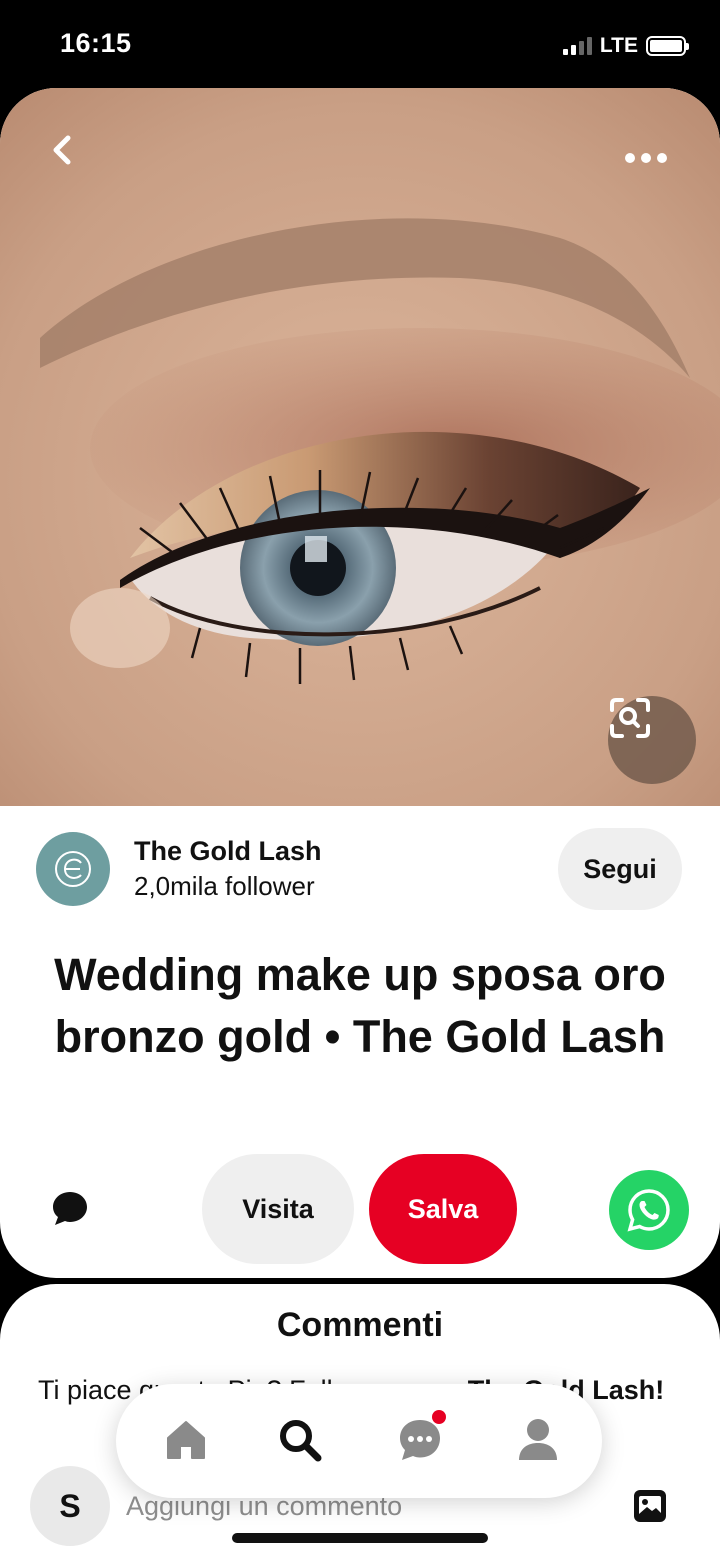 The height and width of the screenshot is (1557, 720). Describe the element at coordinates (228, 851) in the screenshot. I see `creator-name: The Gold Lash` at that location.